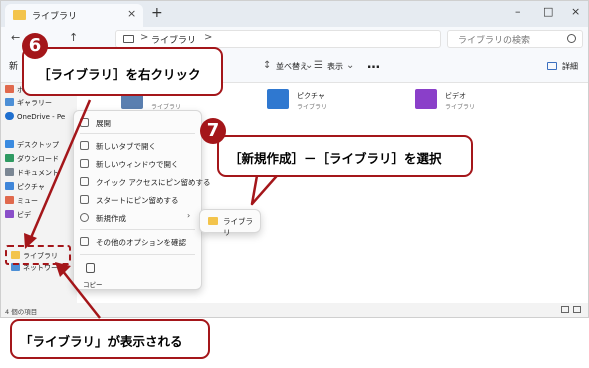  I want to click on folder-icon, so click(19, 15).